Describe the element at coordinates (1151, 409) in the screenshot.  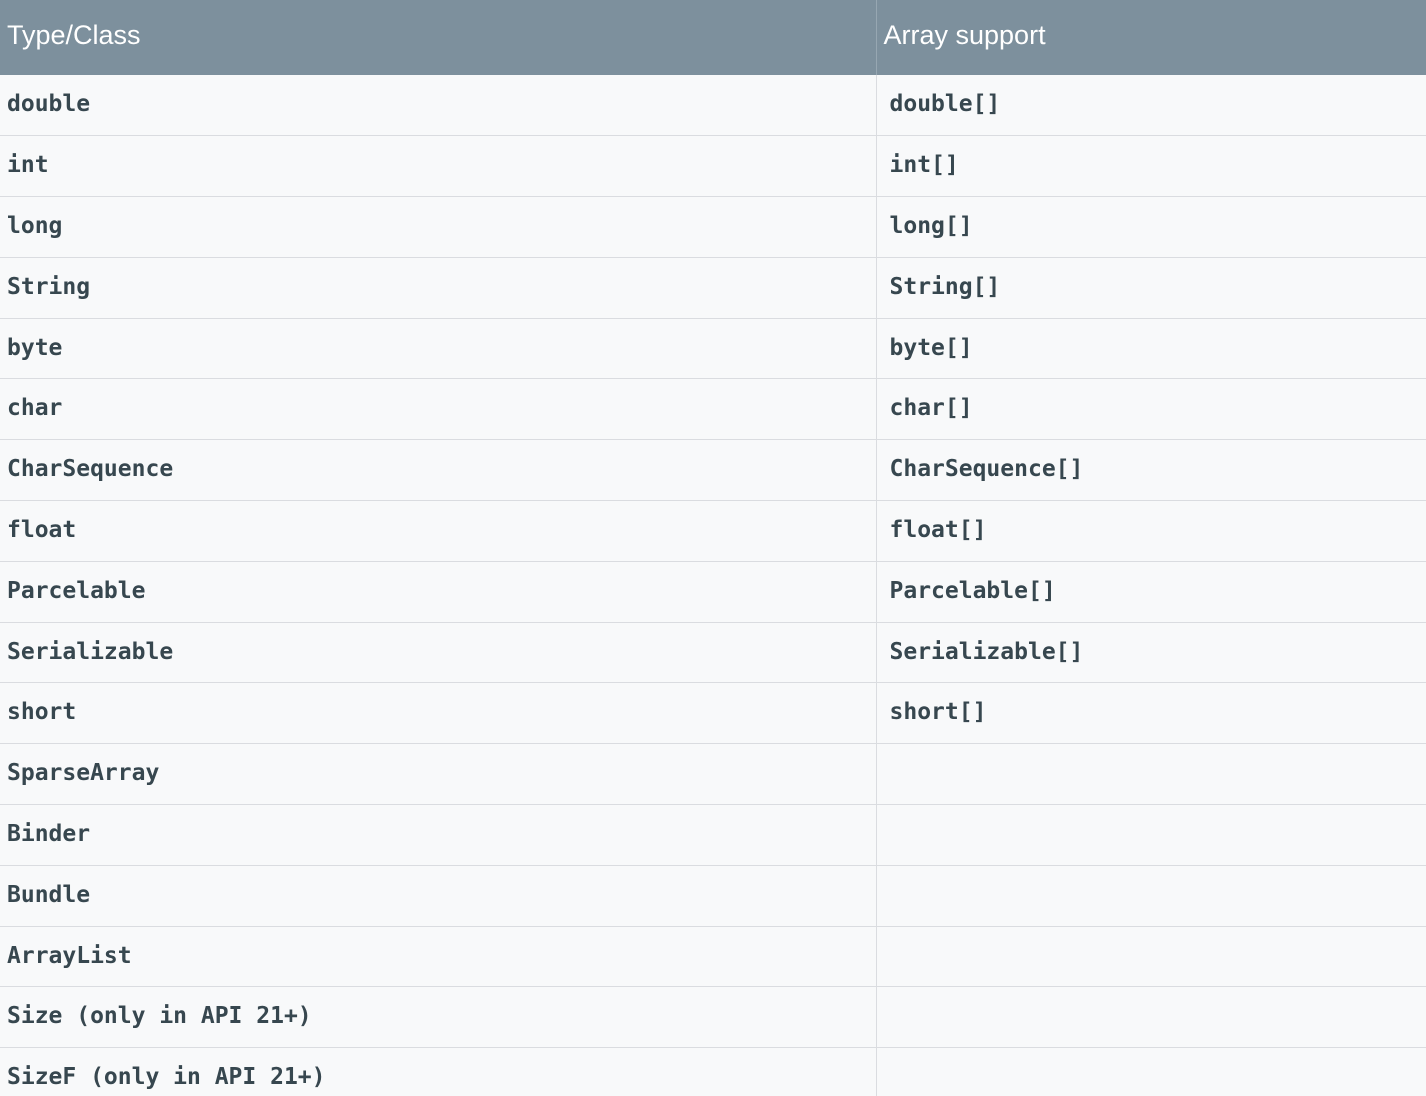
I see `array-cell: char[]` at that location.